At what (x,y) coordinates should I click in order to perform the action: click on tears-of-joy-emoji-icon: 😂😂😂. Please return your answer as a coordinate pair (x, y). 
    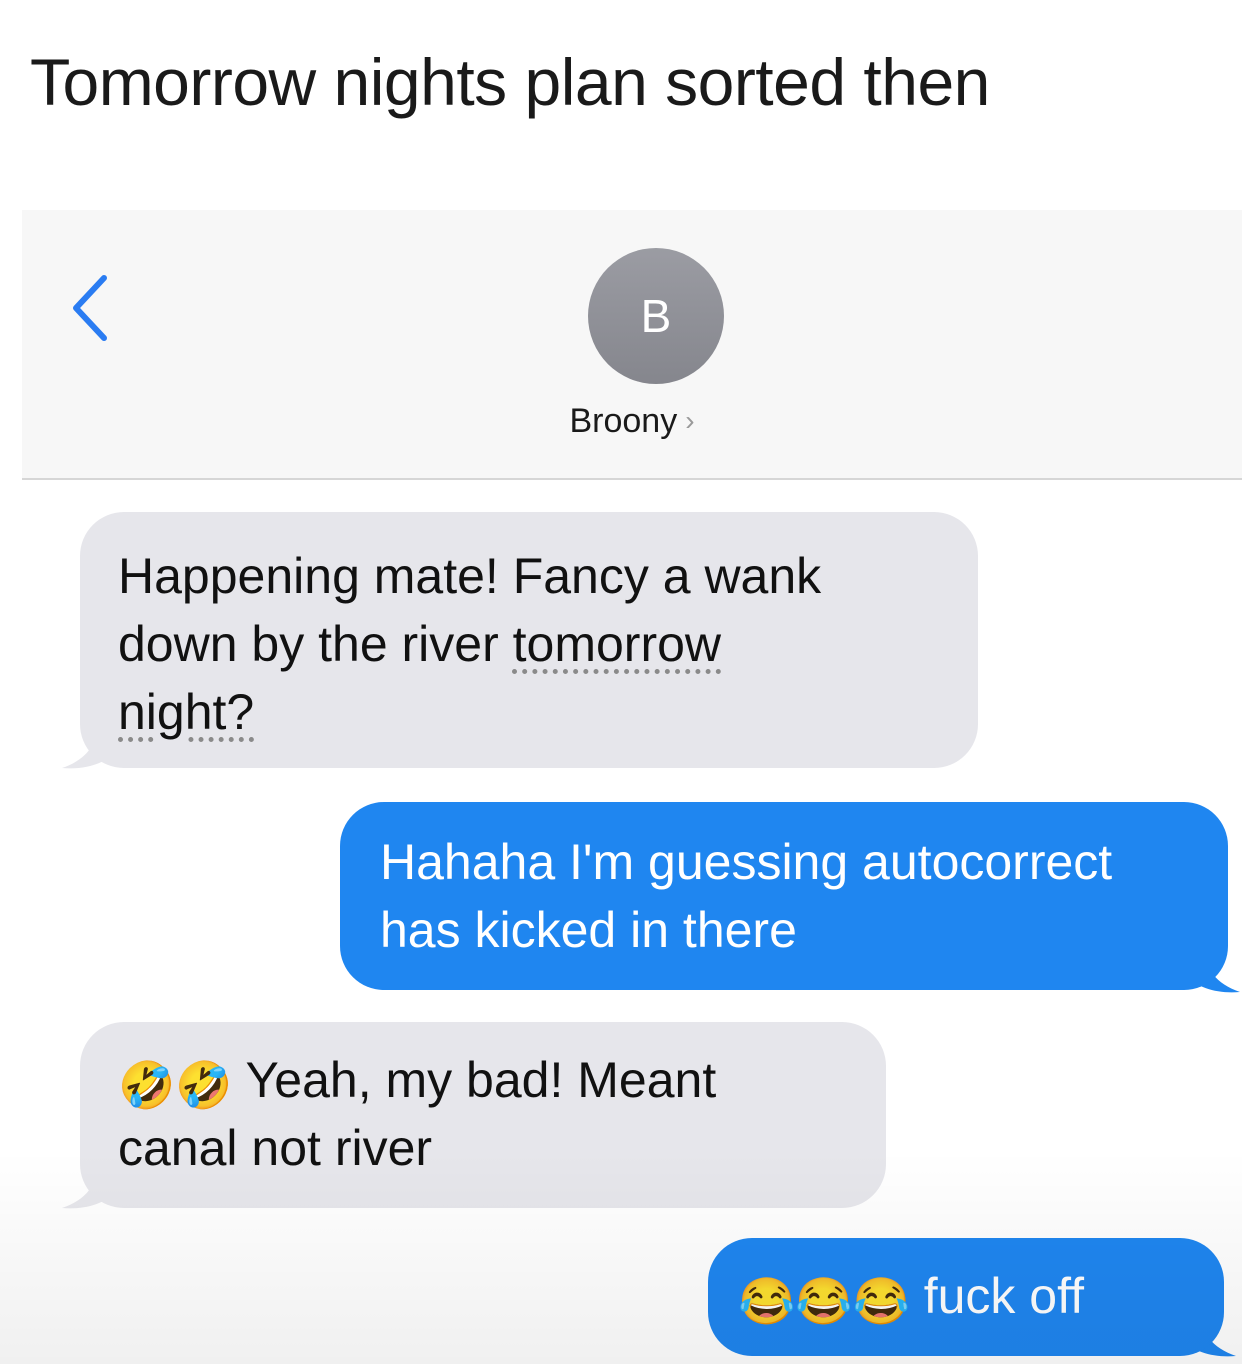
    Looking at the image, I should click on (824, 1301).